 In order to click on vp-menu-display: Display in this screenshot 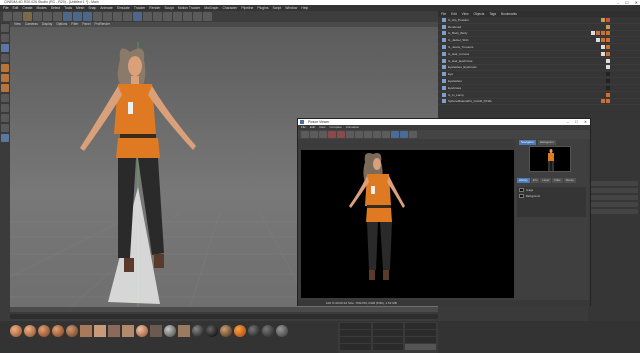, I will do `click(47, 24)`.